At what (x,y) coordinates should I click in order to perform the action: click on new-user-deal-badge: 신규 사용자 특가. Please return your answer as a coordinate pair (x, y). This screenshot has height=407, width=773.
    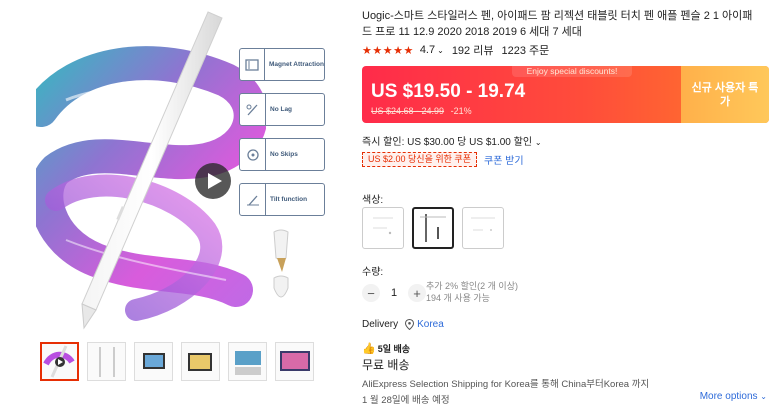
    Looking at the image, I should click on (725, 94).